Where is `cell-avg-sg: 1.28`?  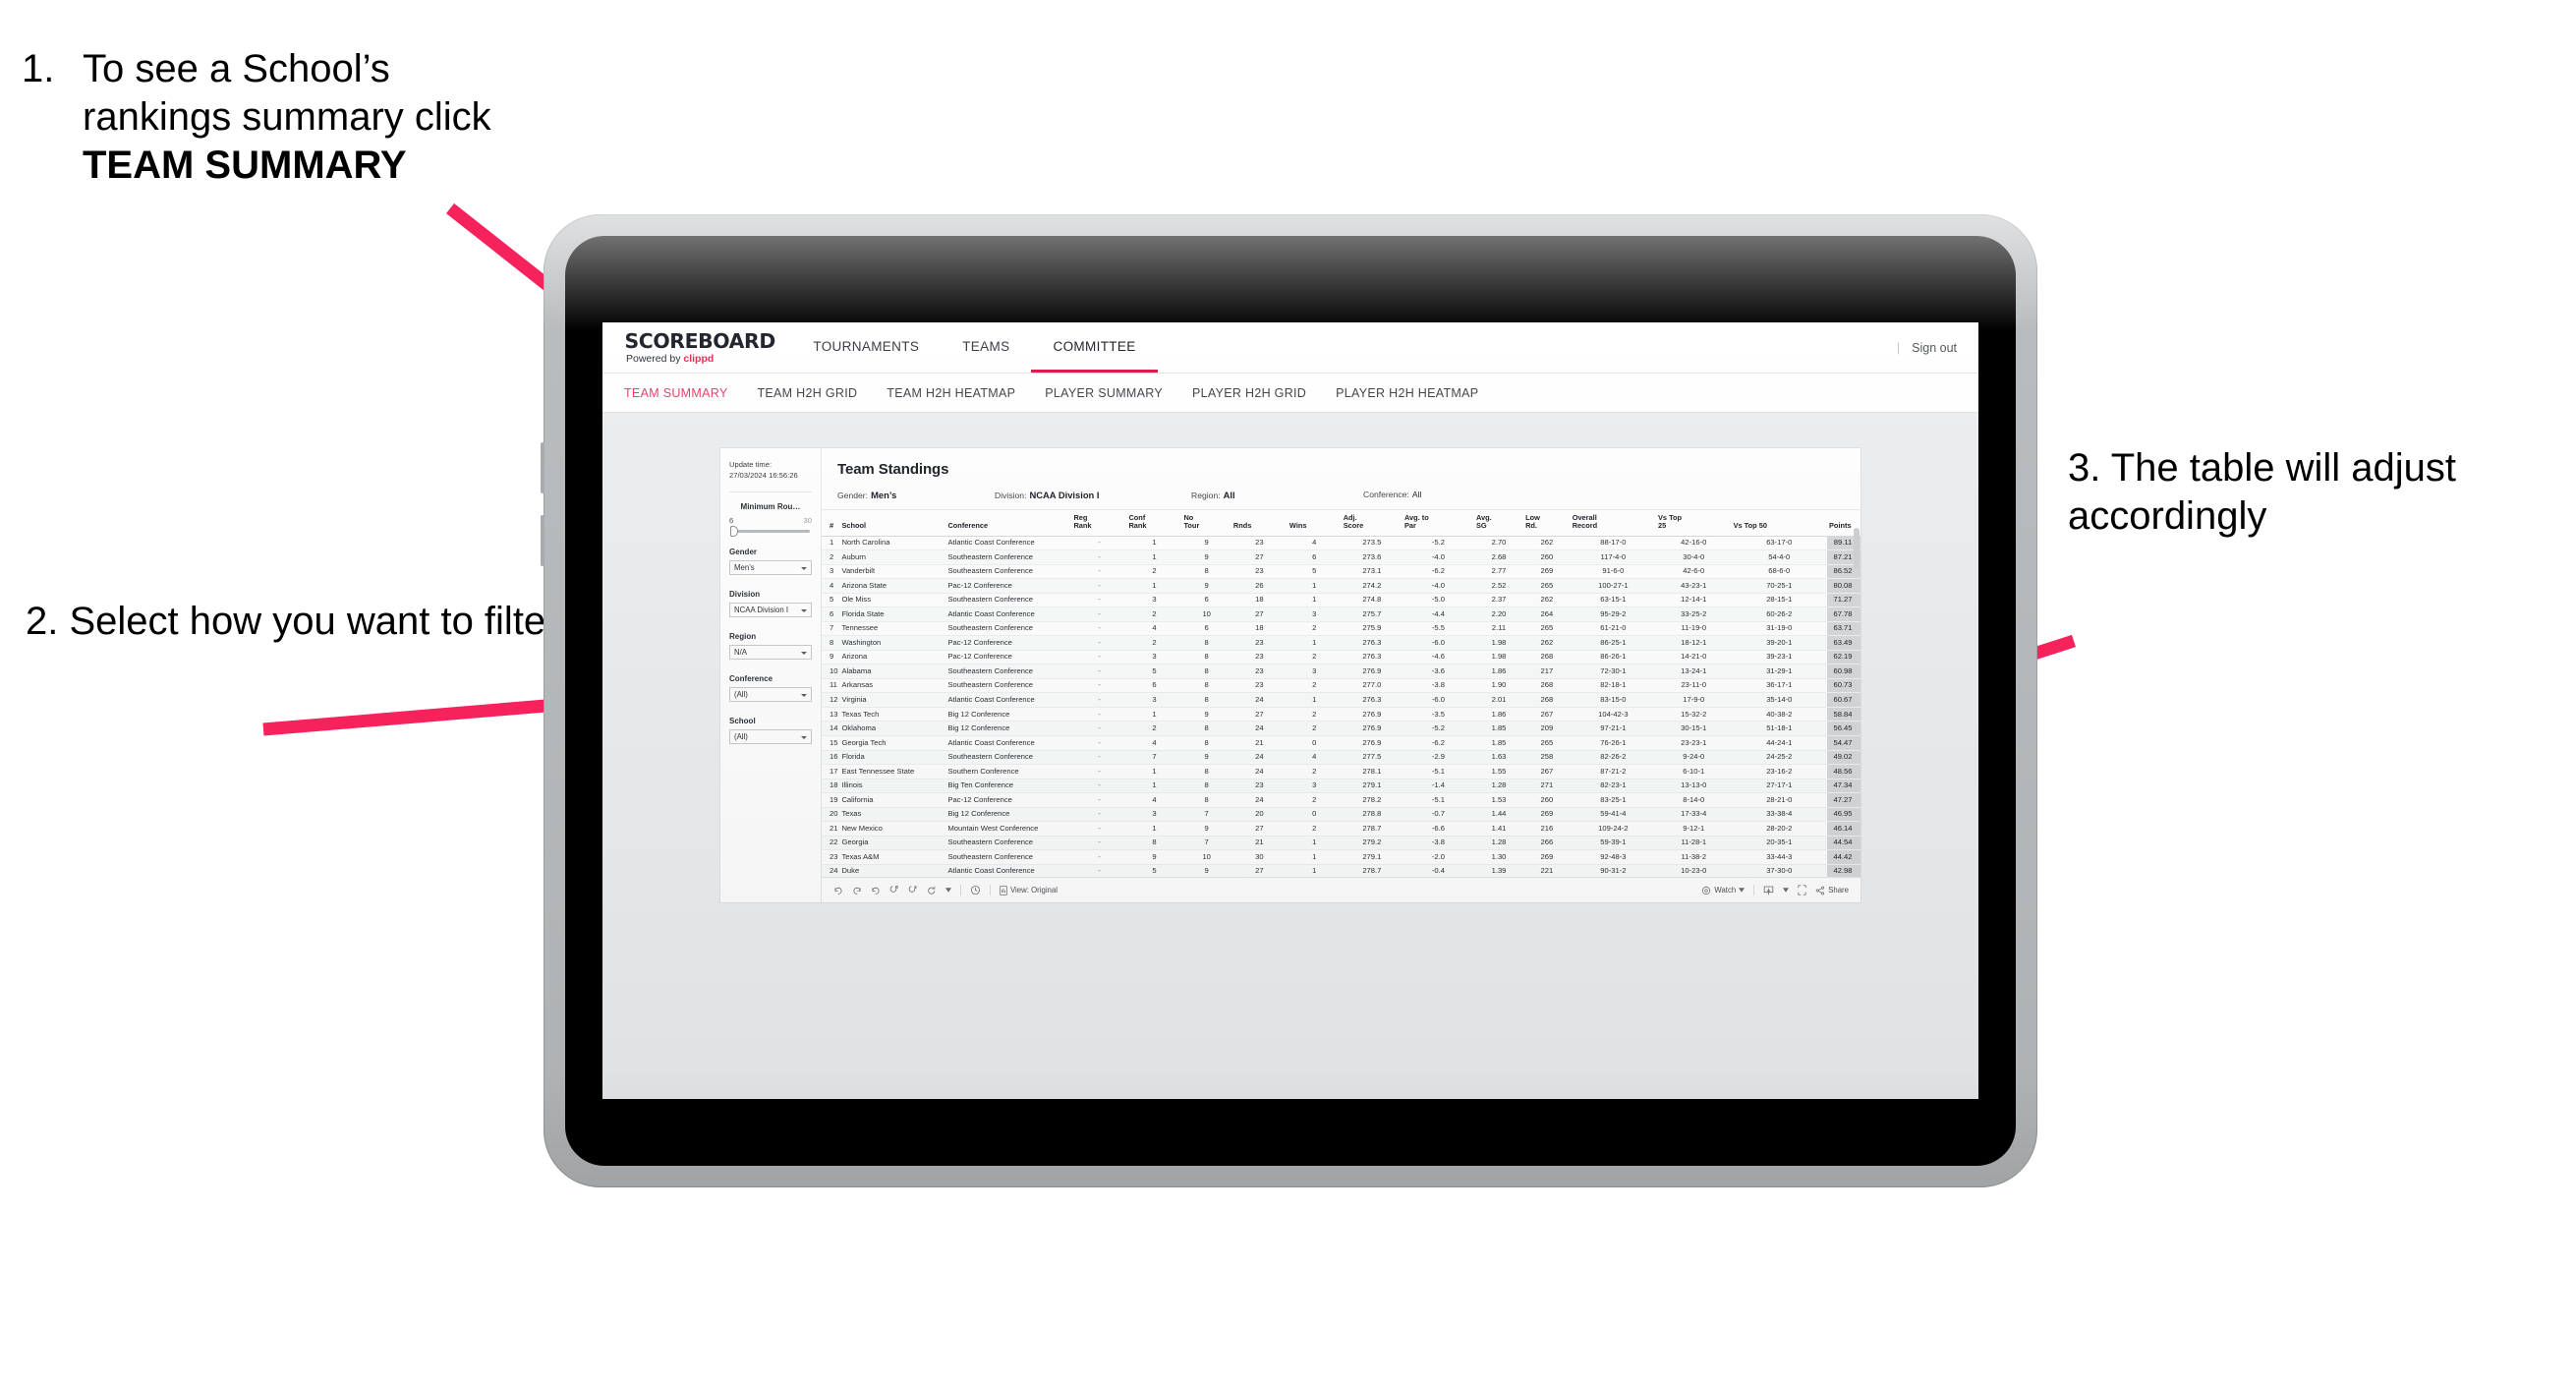 cell-avg-sg: 1.28 is located at coordinates (1498, 843).